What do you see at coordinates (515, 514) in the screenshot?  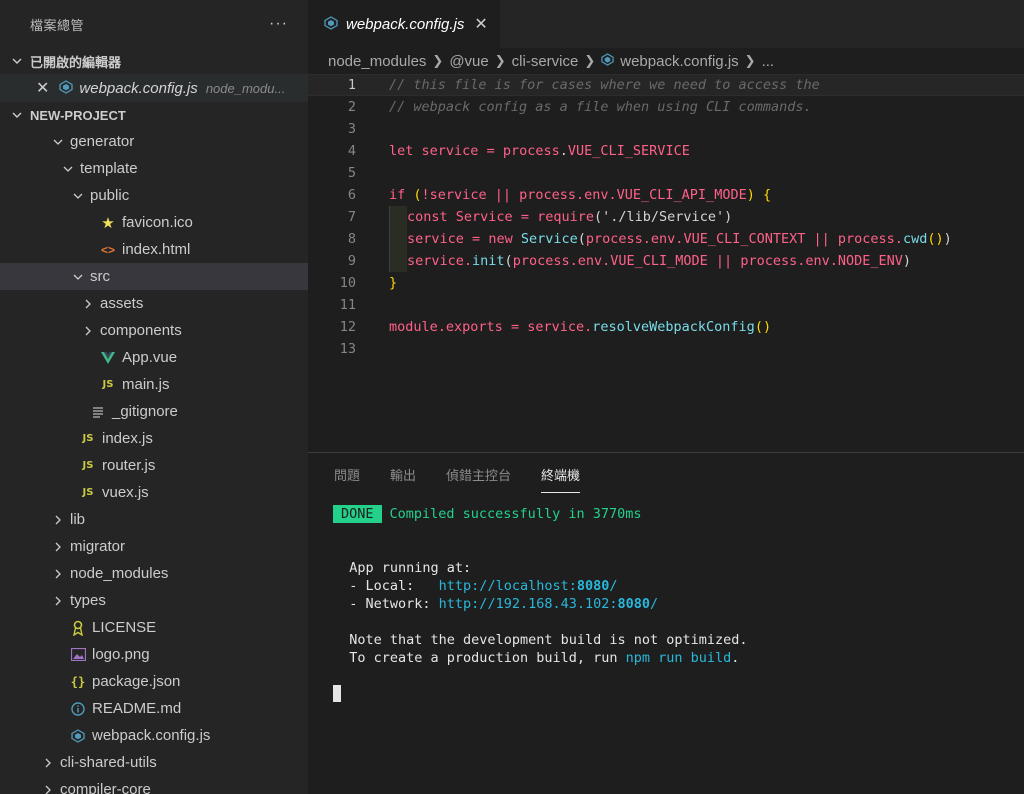 I see `terminal-text: Compiled successfully in 3770ms` at bounding box center [515, 514].